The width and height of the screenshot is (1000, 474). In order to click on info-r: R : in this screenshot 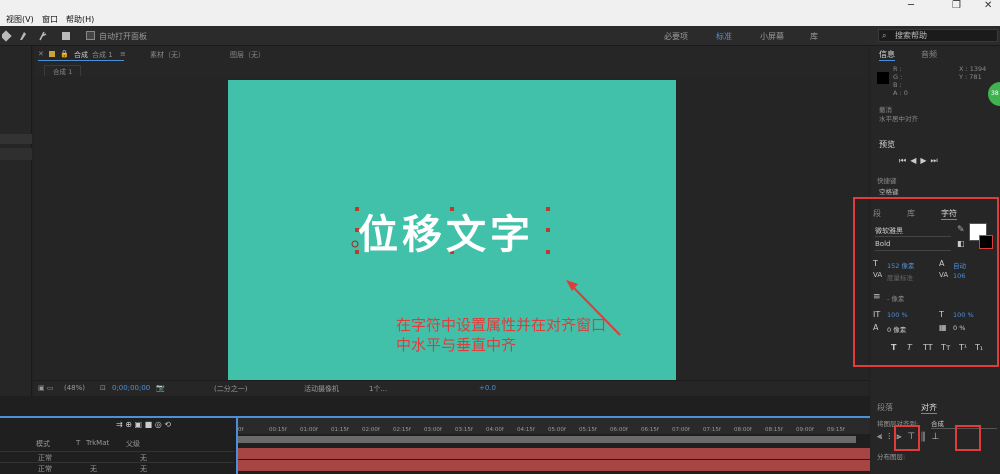, I will do `click(897, 69)`.